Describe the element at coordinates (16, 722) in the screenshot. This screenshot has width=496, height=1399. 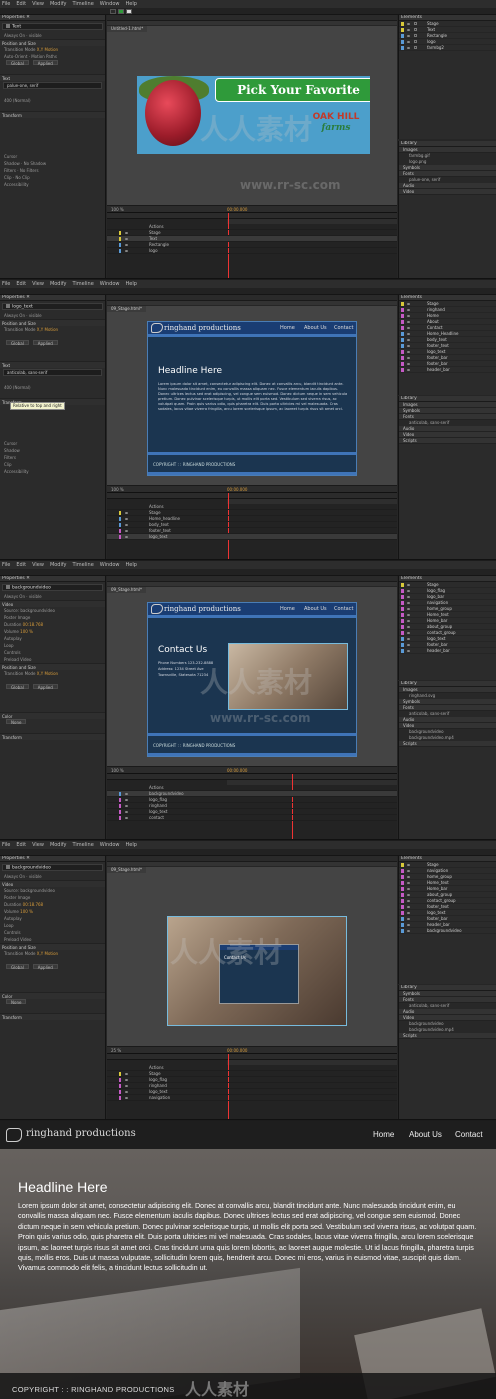
I see `color-none-select: None` at that location.